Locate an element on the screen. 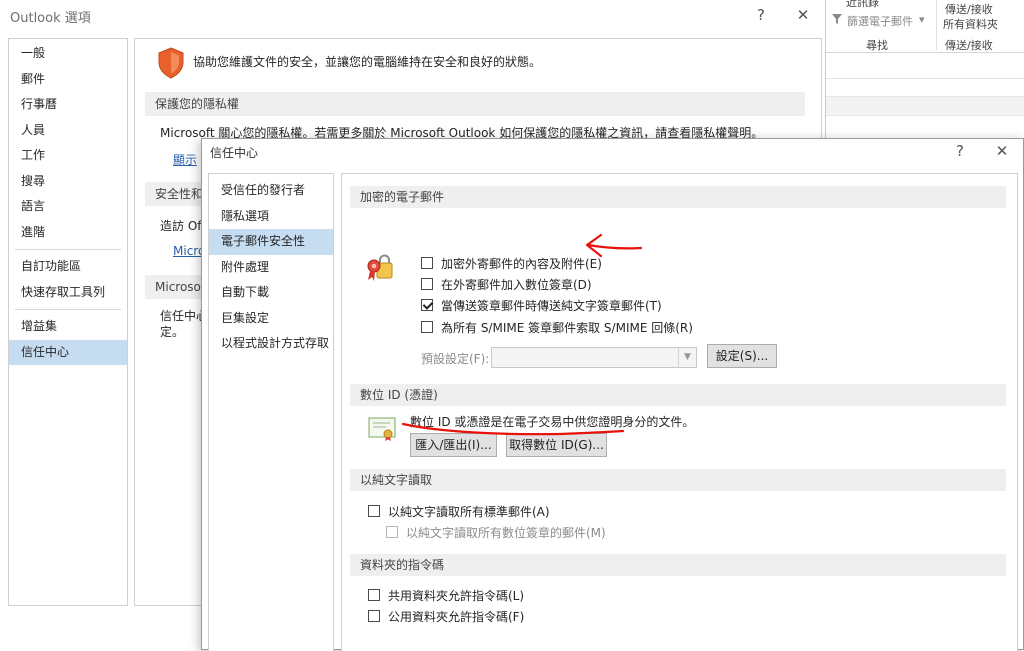 The image size is (1024, 651). smime-receipt-checkbox: 為所有 S/MIME 簽章郵件索取 S/MIME 回條(R) is located at coordinates (557, 327).